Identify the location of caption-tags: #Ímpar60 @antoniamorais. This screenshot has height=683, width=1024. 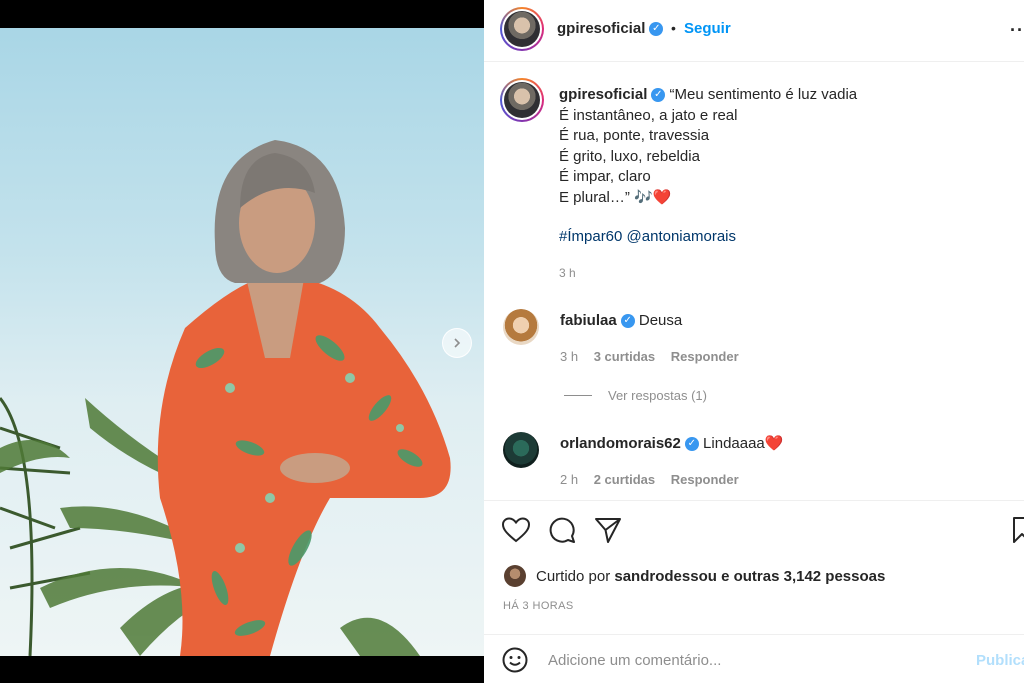
(647, 236).